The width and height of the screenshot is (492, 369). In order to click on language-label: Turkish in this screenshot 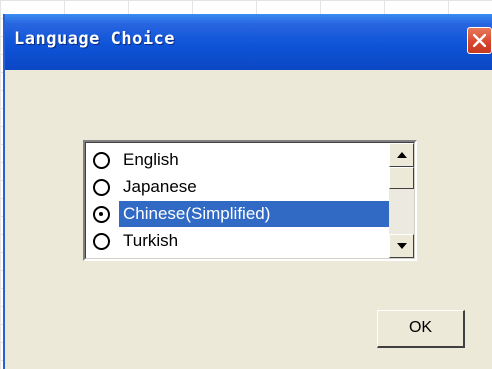, I will do `click(151, 240)`.